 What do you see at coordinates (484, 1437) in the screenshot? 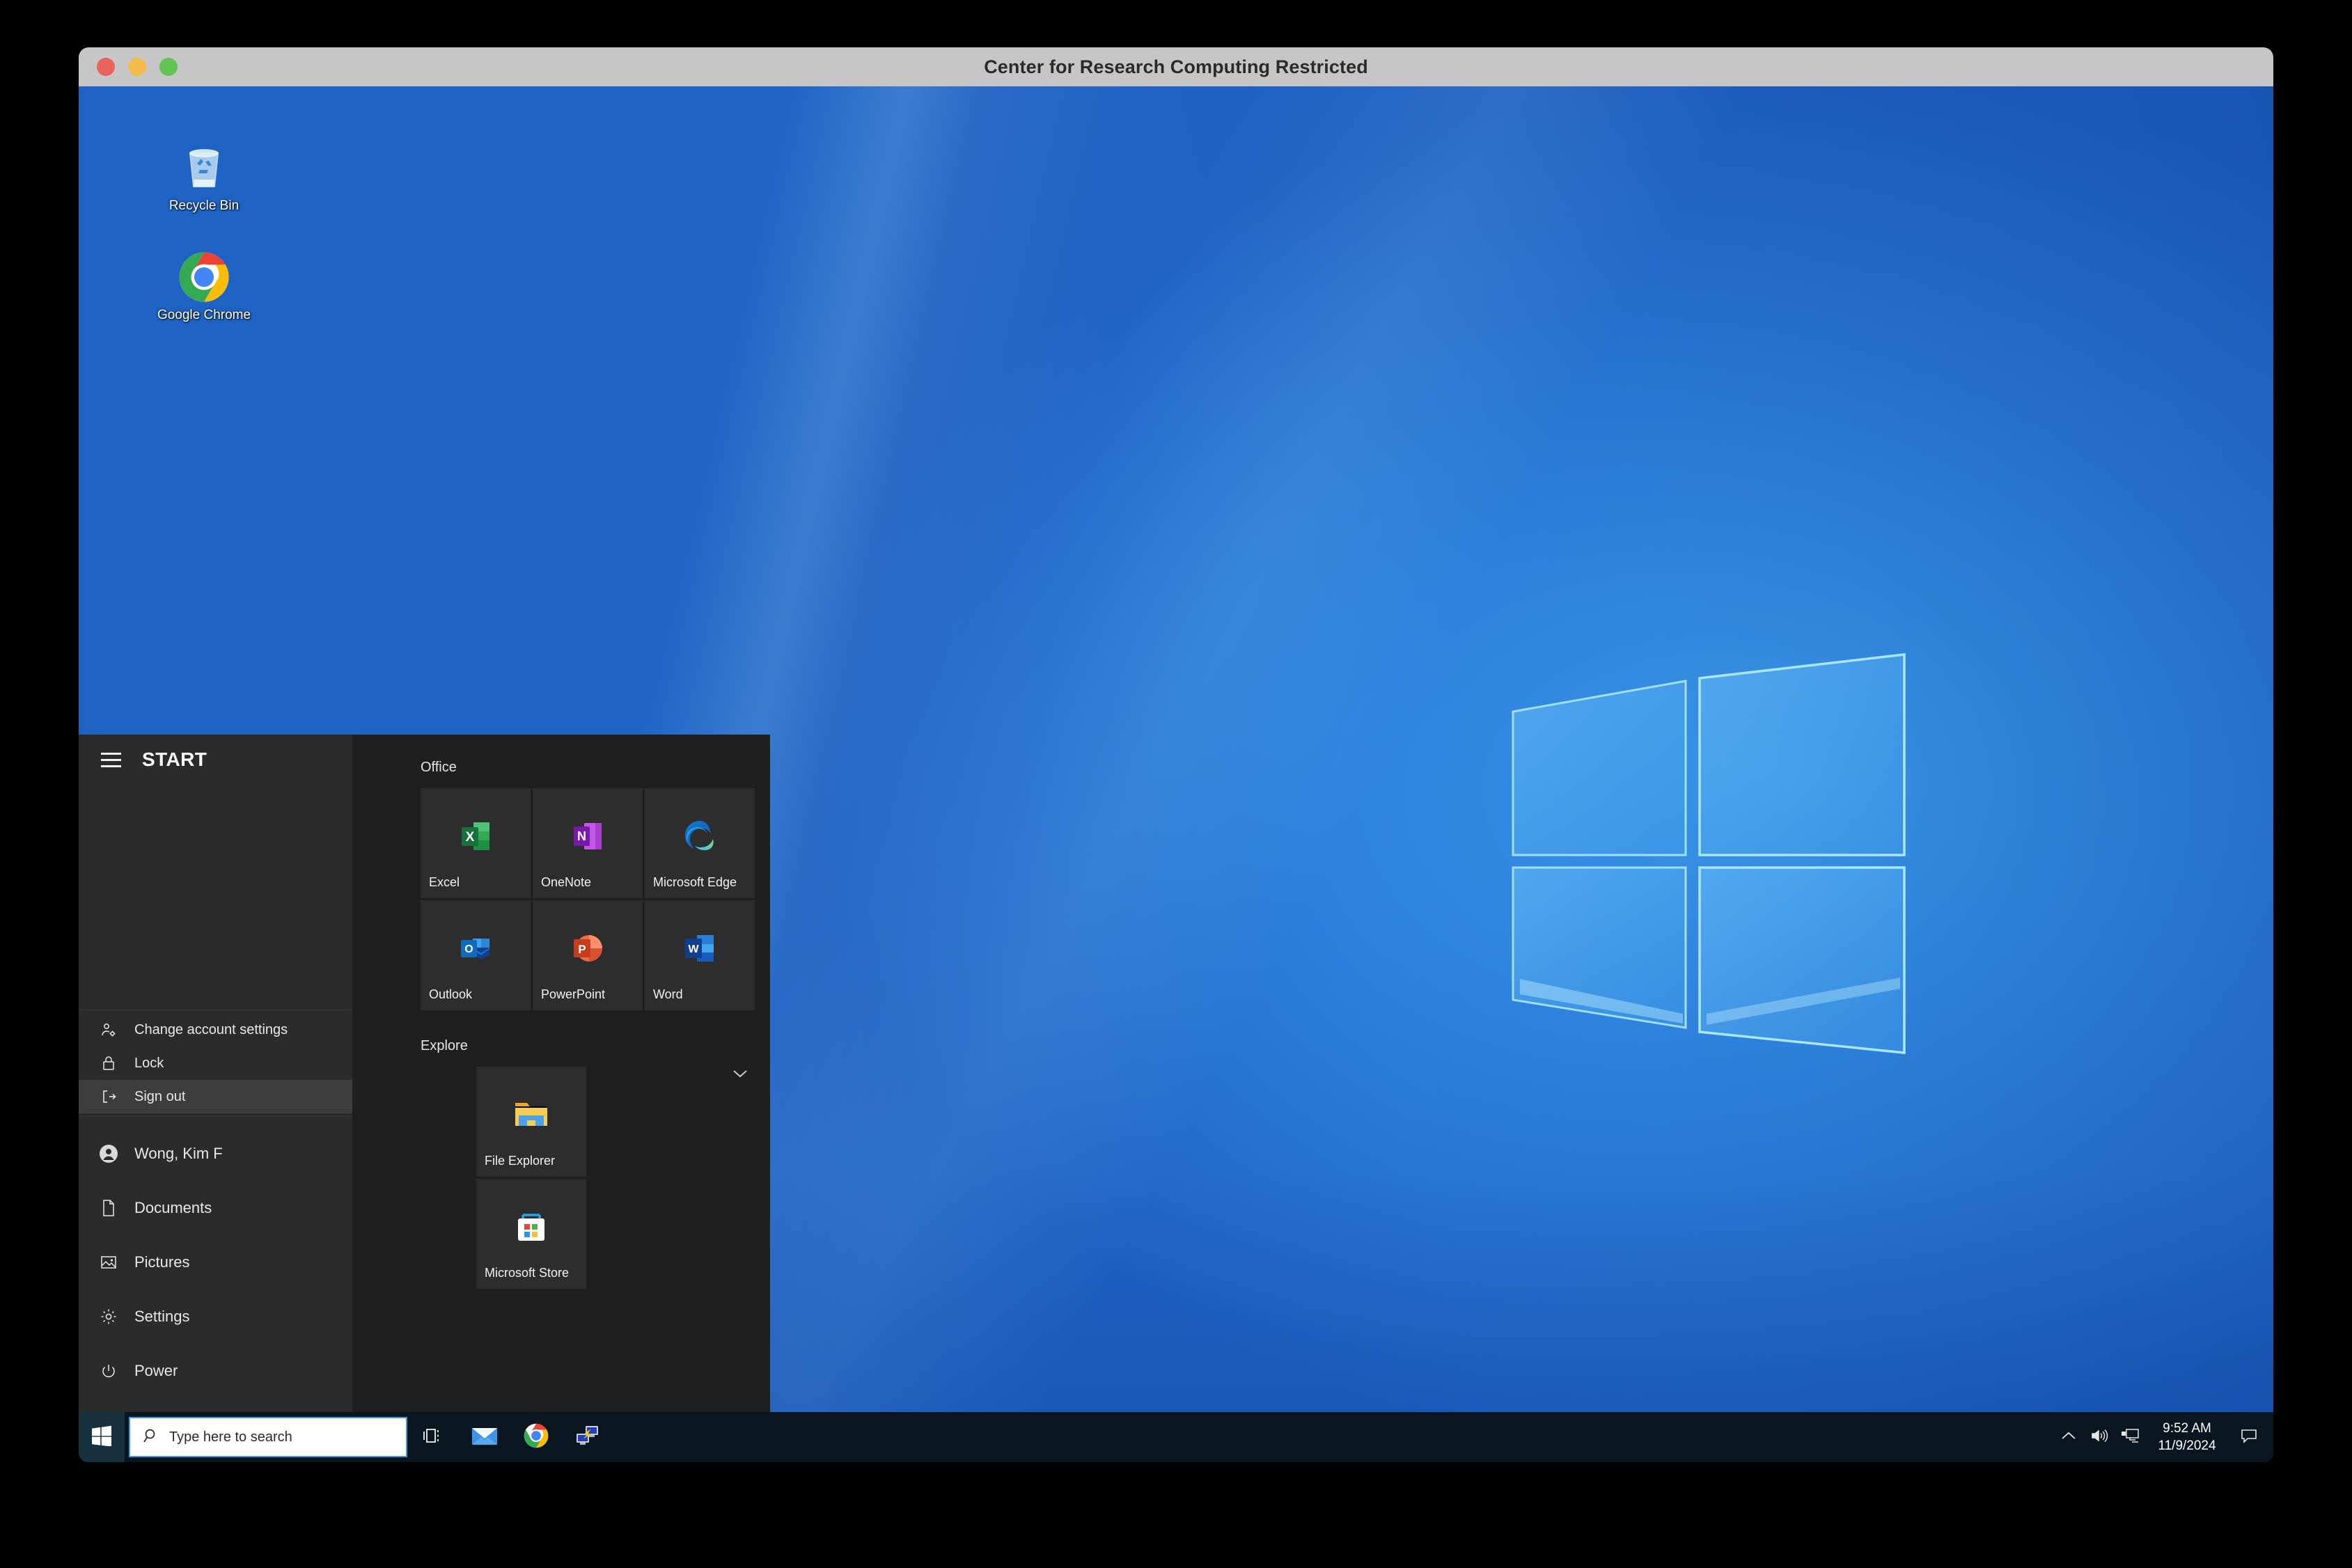
I see `taskbar-button-mail` at bounding box center [484, 1437].